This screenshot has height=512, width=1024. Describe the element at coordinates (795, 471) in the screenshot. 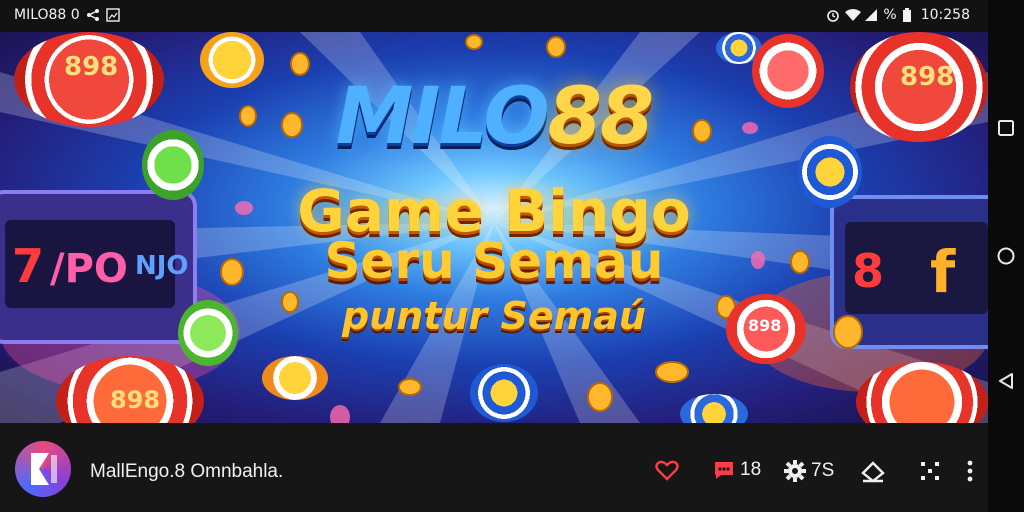

I see `gear-icon` at that location.